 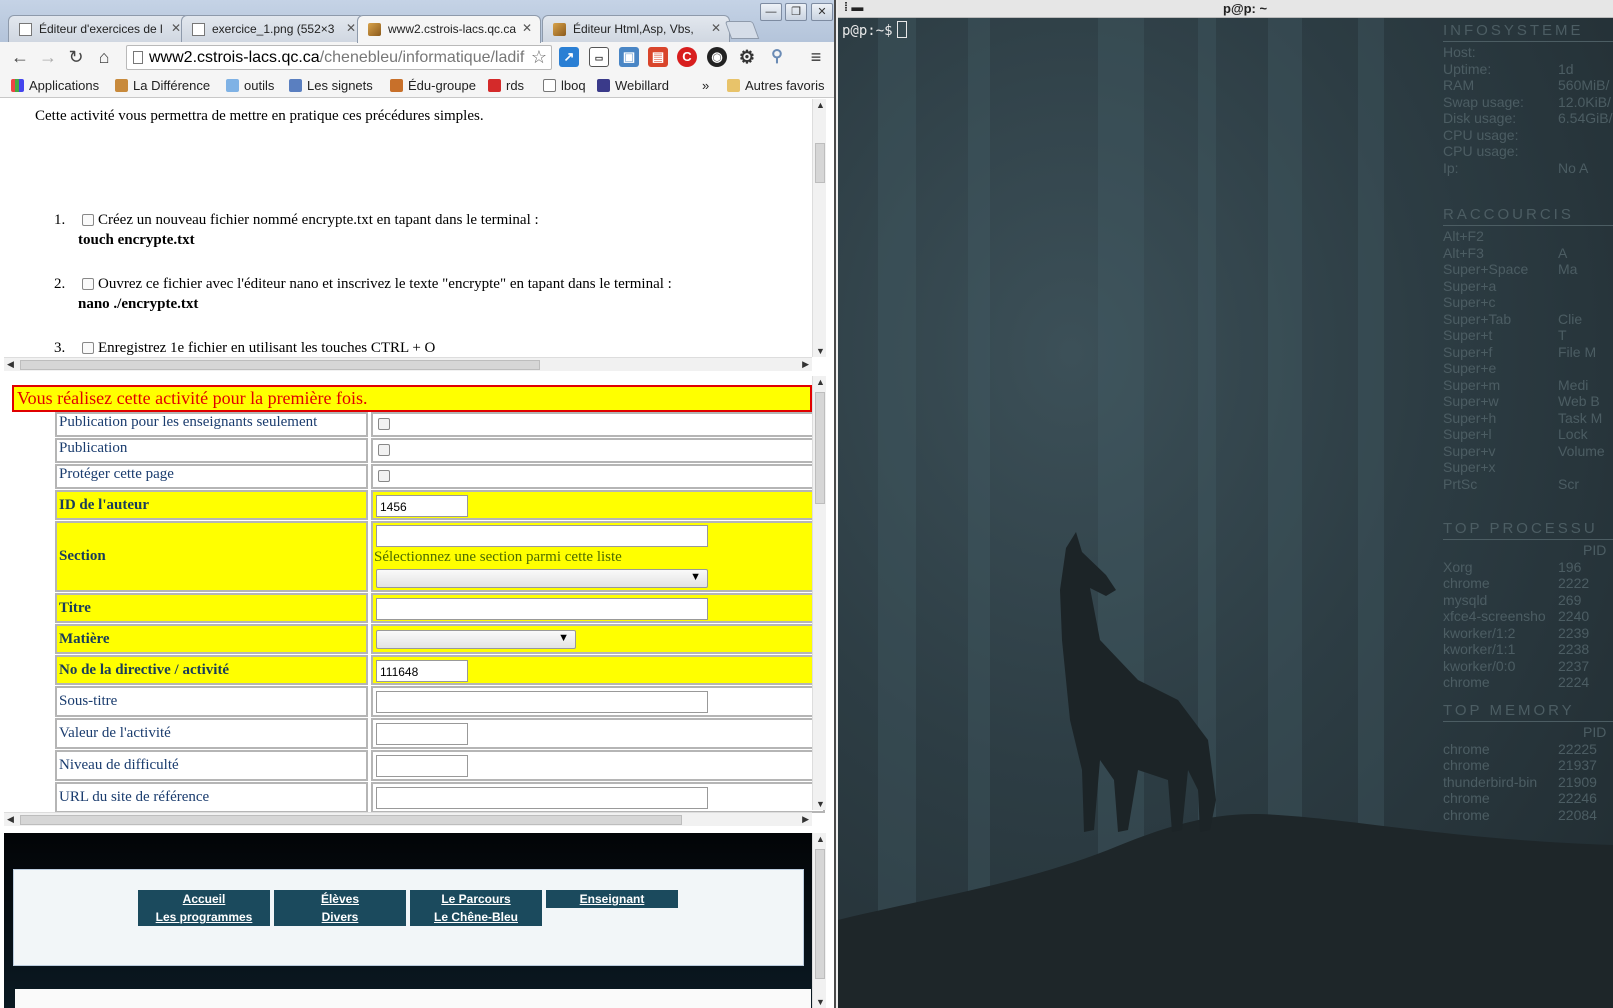 I want to click on nav-le-parcours: Le Parcours, so click(x=477, y=899).